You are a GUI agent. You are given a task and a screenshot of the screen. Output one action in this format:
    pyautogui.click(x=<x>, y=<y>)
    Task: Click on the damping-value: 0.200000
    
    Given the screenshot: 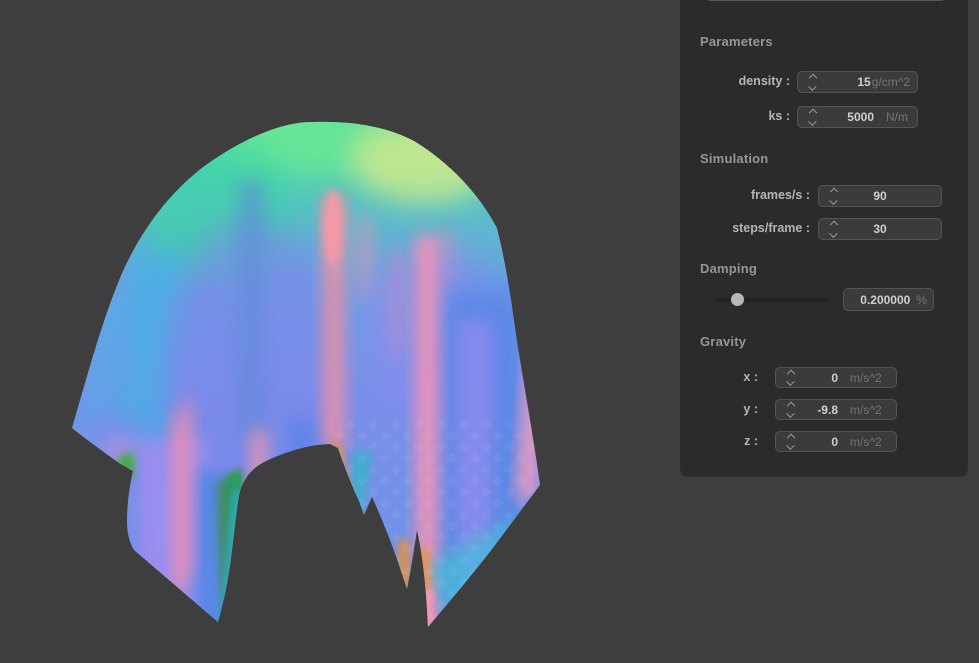 What is the action you would take?
    pyautogui.click(x=885, y=299)
    